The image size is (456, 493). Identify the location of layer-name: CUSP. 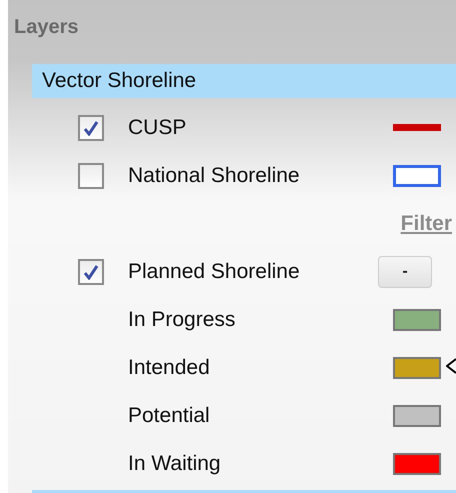
(158, 128).